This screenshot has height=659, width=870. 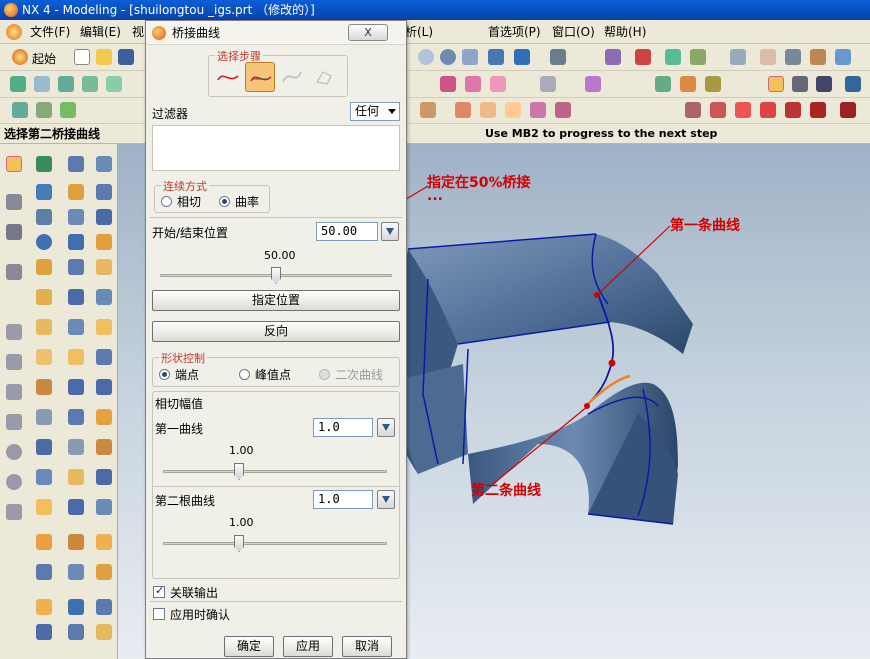 I want to click on menu-window: 窗口(O), so click(x=573, y=32).